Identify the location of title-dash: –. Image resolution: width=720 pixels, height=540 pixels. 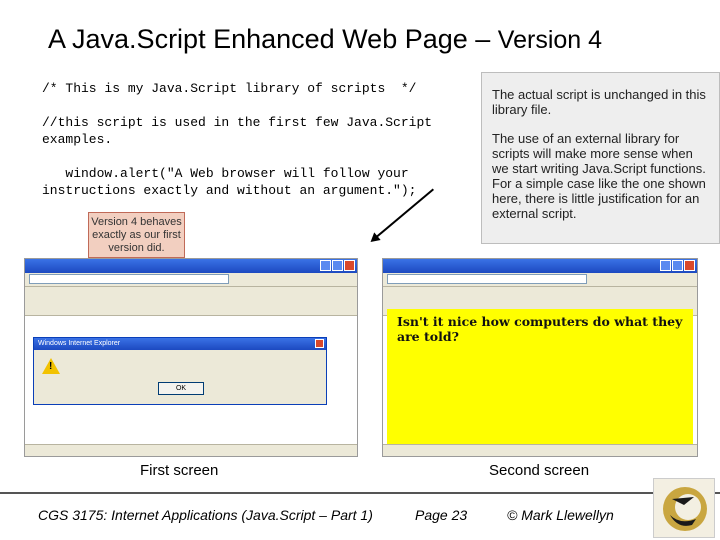
(482, 39).